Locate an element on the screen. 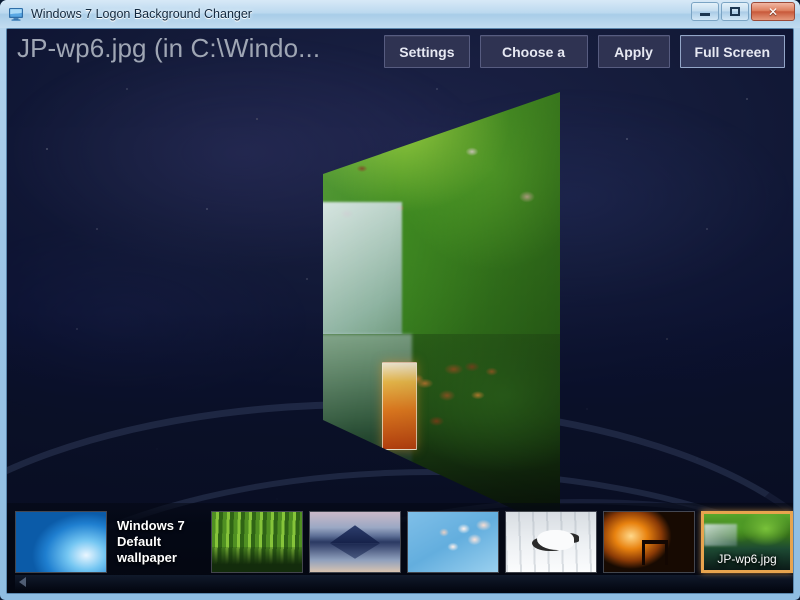  window-controls: ✕ is located at coordinates (743, 11).